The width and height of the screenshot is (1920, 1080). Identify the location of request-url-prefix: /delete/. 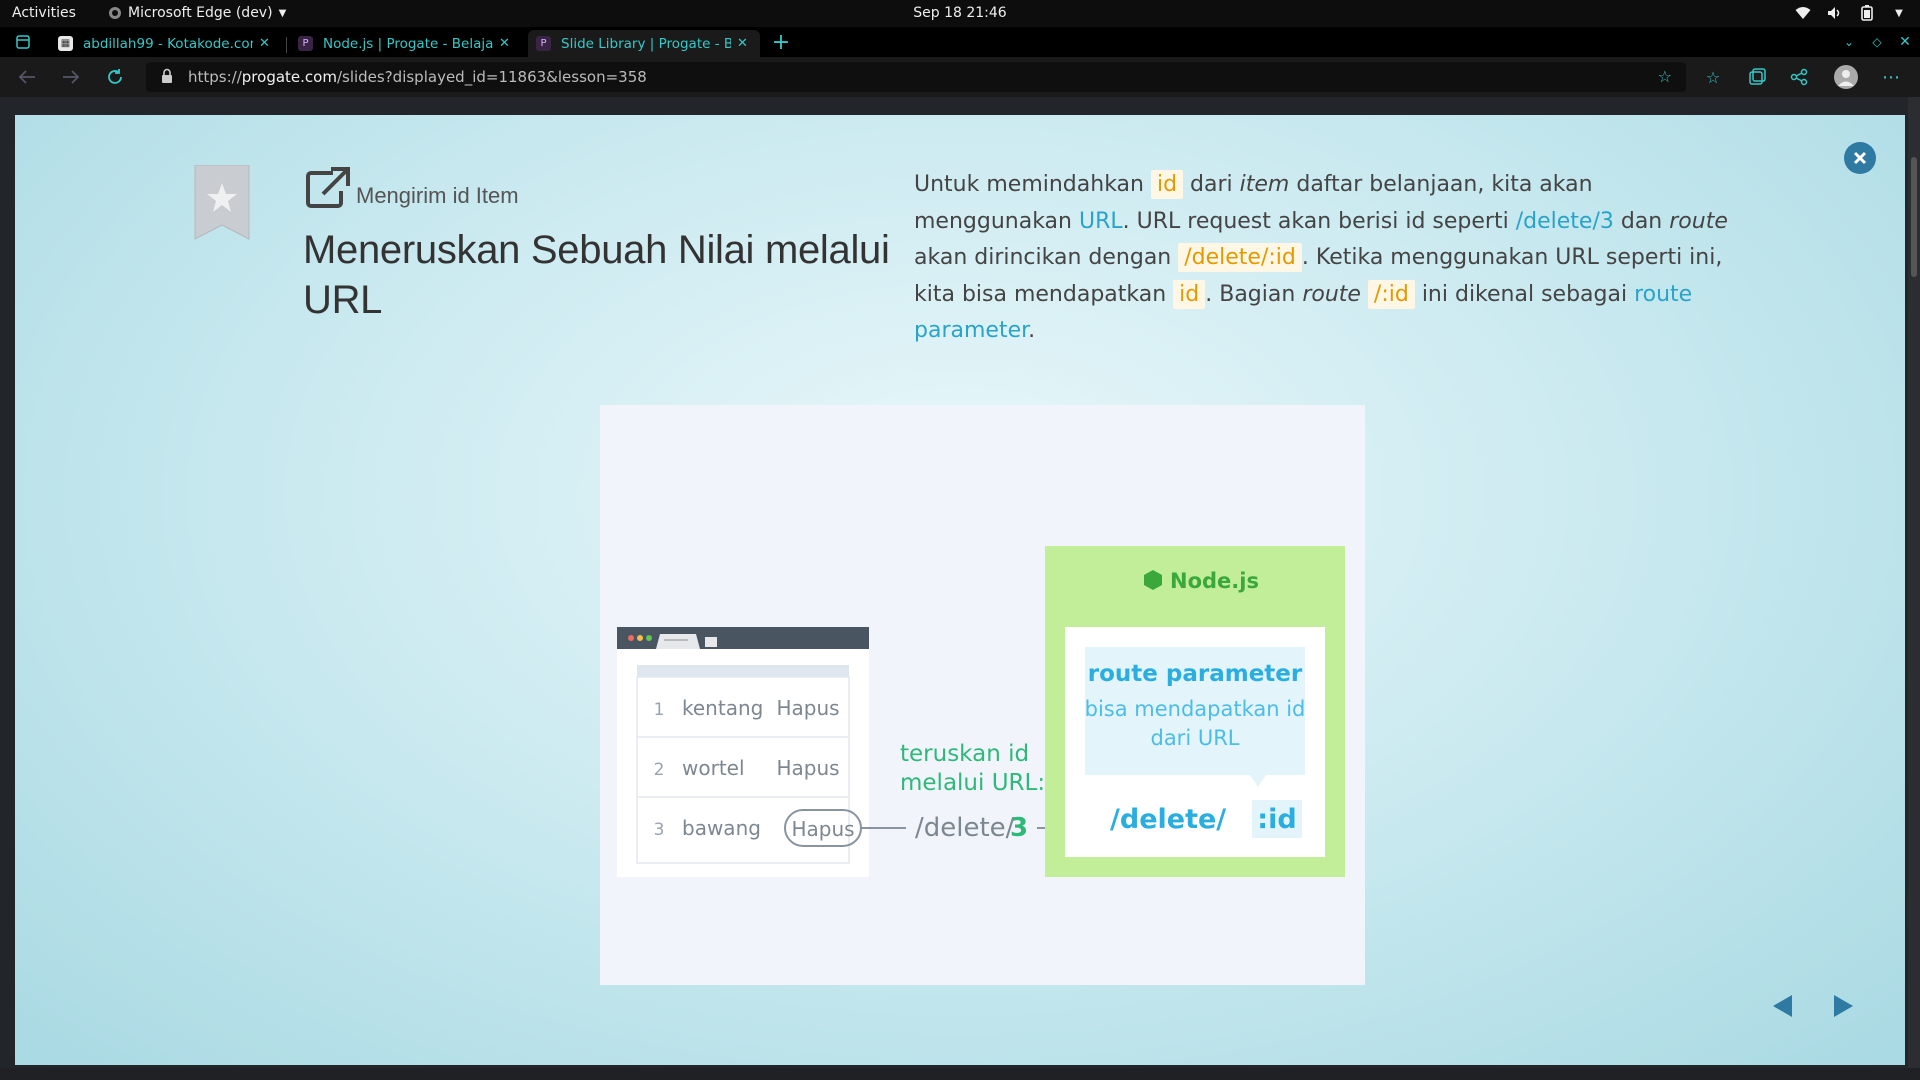
(965, 828).